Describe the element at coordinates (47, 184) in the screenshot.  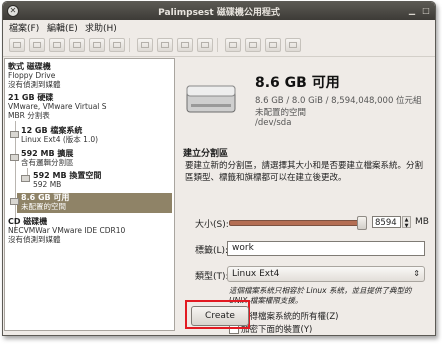
I see `tree-item-sub: 592 MB` at that location.